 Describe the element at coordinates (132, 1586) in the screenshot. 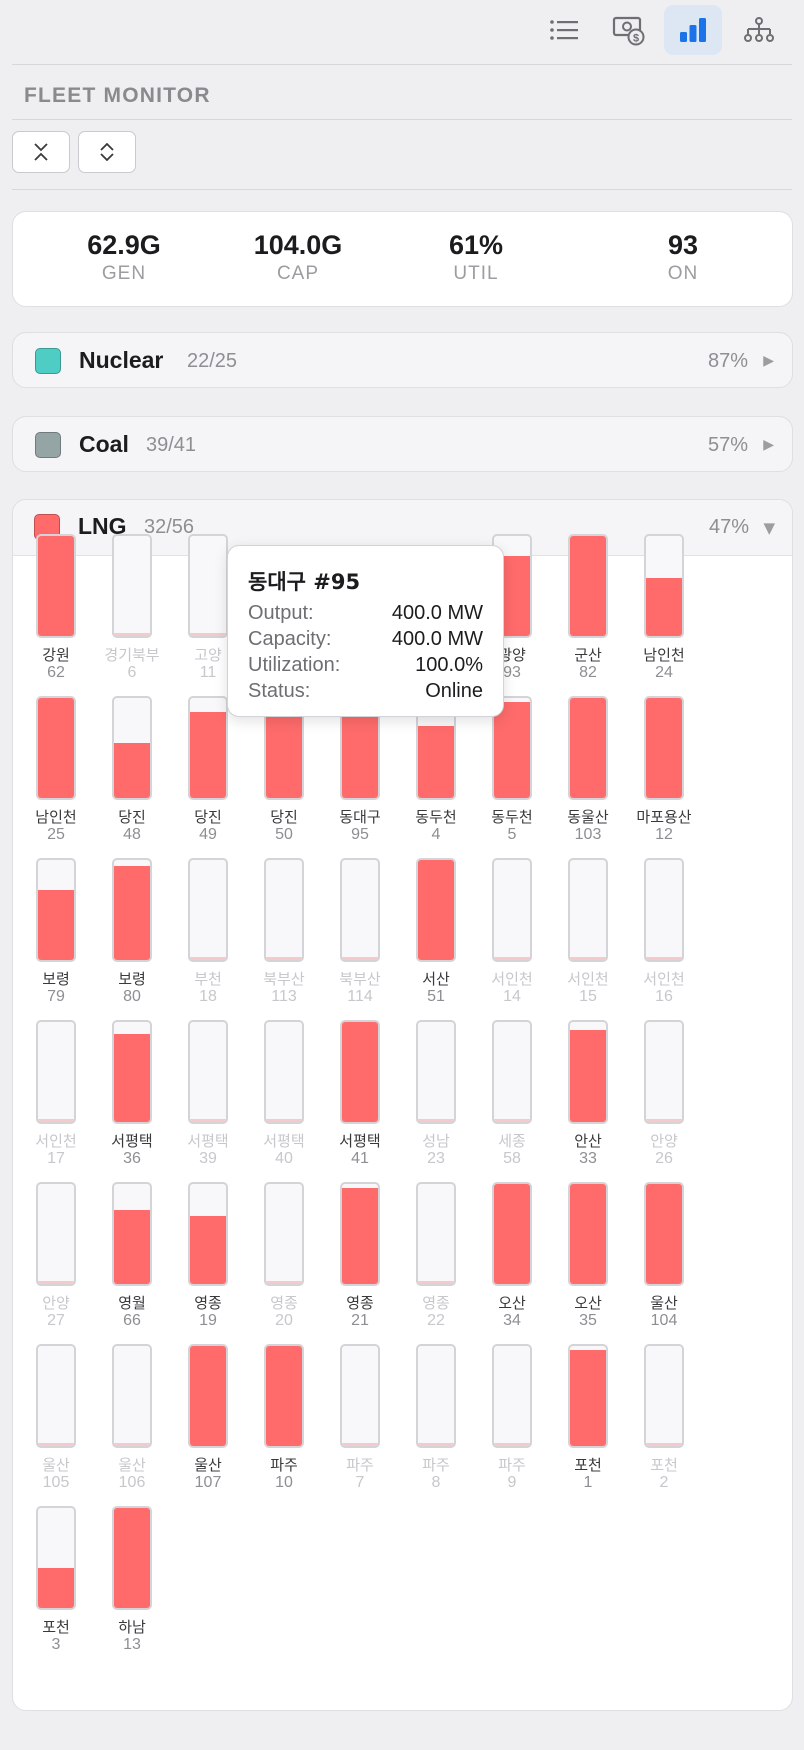

I see `lng-unit: 하남 13` at that location.